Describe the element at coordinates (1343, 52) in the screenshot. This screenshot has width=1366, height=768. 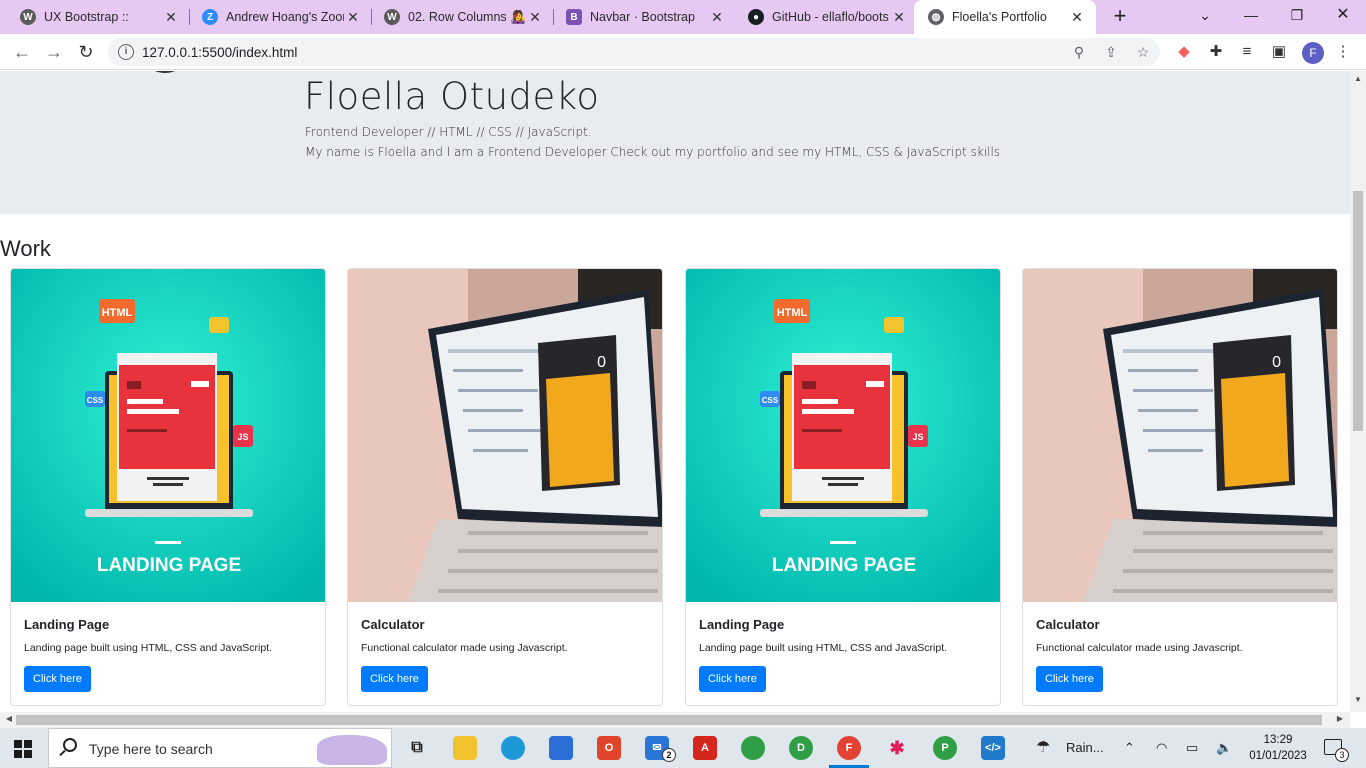
I see `browser-menu-icon: ⋮` at that location.